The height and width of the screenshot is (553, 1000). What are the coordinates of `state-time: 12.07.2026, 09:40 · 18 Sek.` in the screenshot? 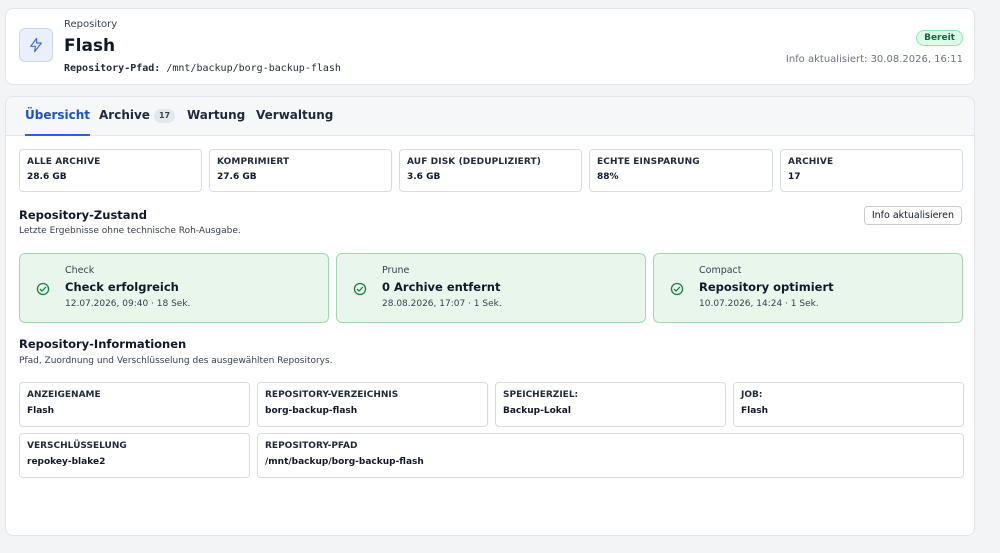 It's located at (128, 304).